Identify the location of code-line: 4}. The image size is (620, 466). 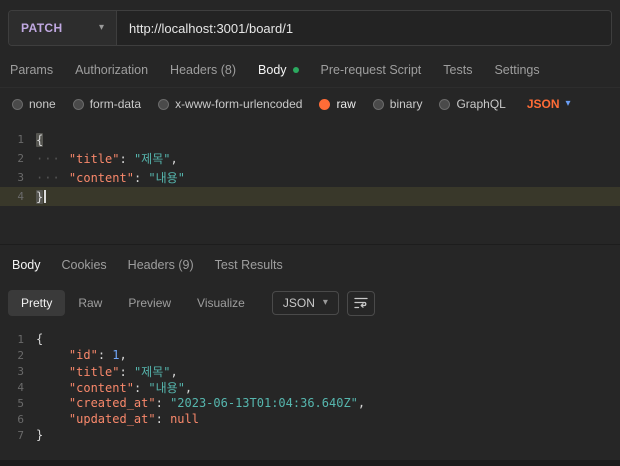
(310, 196).